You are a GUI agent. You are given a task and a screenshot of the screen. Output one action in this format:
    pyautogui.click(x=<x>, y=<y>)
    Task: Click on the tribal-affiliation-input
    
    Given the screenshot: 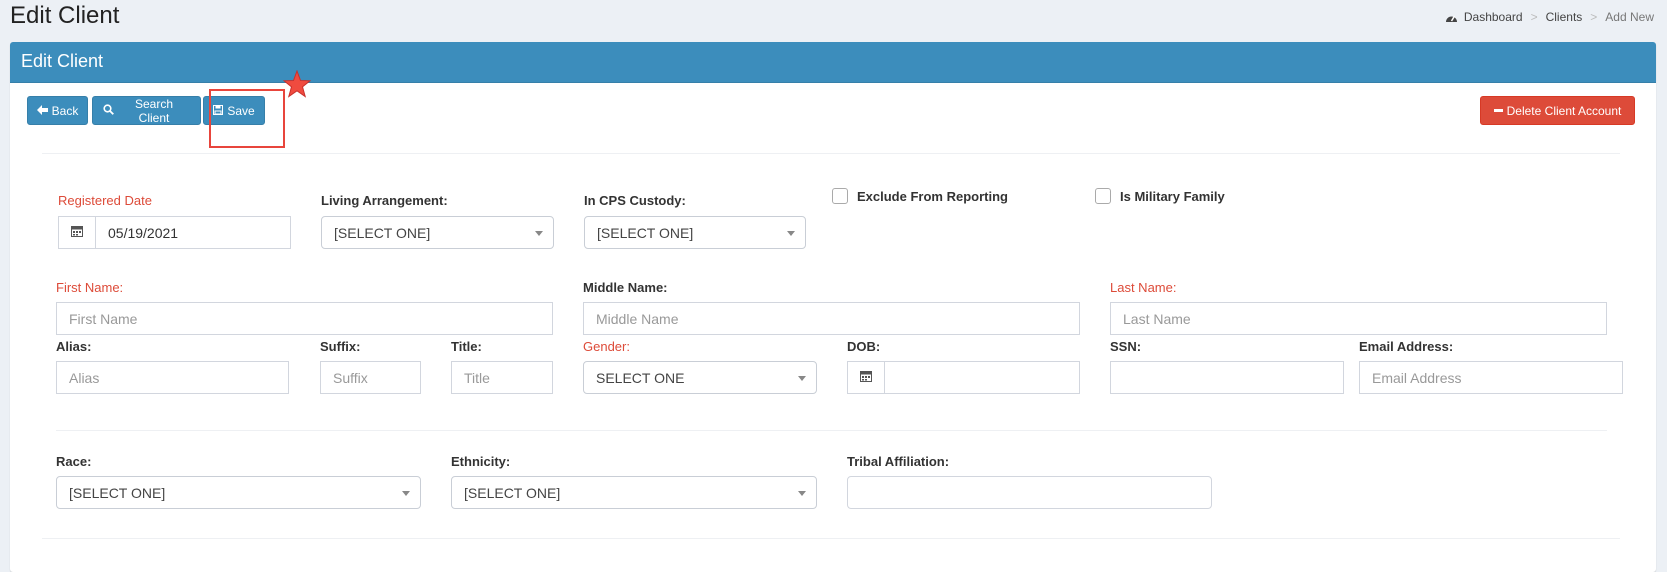 What is the action you would take?
    pyautogui.click(x=1029, y=492)
    